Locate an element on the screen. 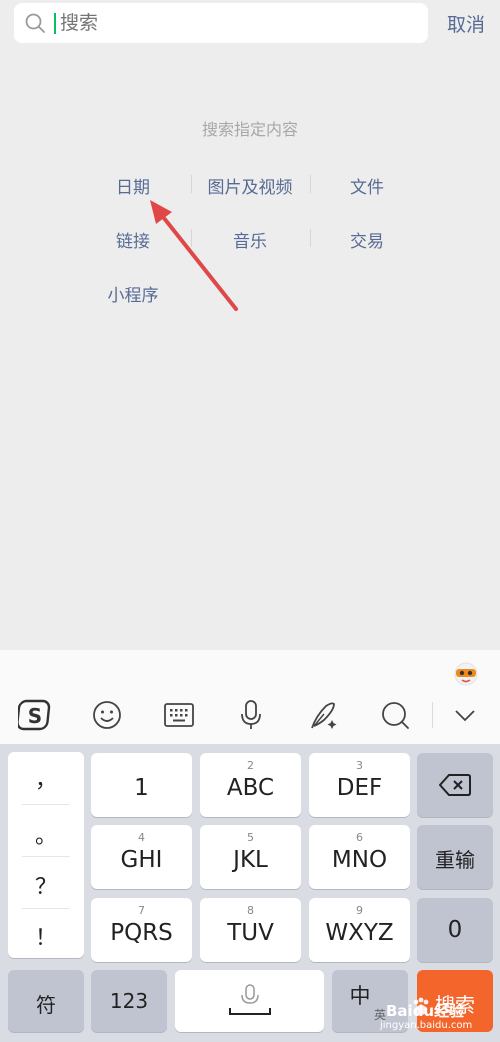 This screenshot has height=1042, width=500. key-number: 2 is located at coordinates (250, 765).